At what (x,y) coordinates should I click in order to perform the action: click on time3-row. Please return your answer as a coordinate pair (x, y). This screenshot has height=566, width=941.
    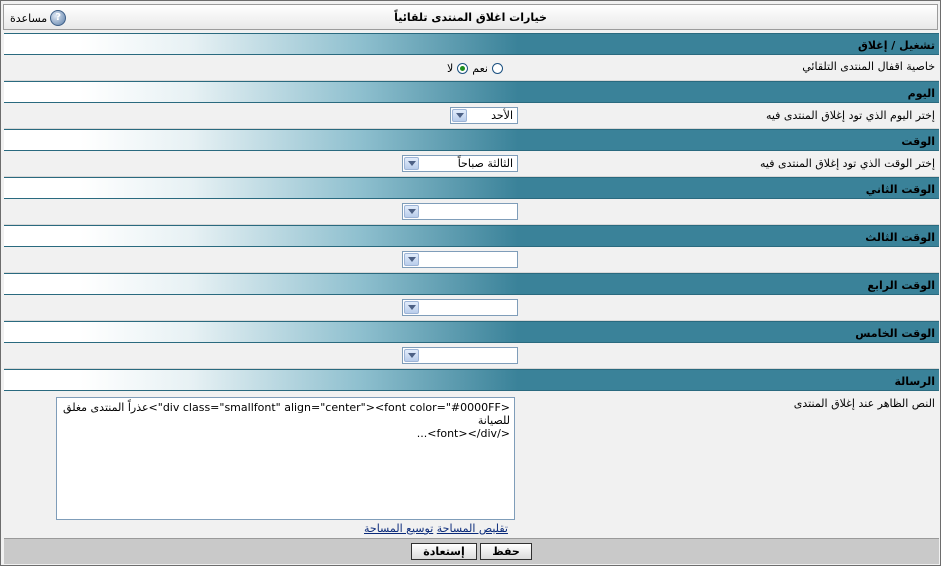
    Looking at the image, I should click on (471, 260).